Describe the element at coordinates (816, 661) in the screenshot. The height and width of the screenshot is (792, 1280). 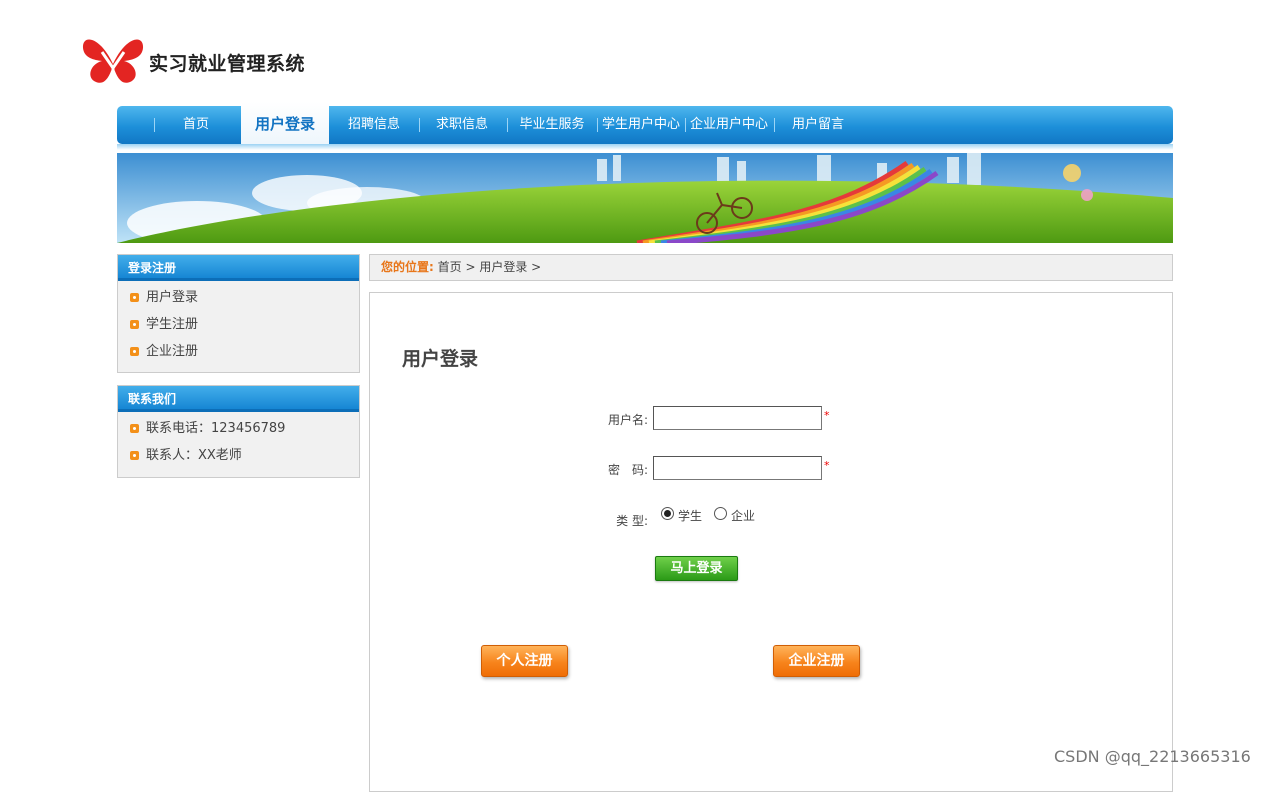
I see `company-register-button: 企业注册` at that location.